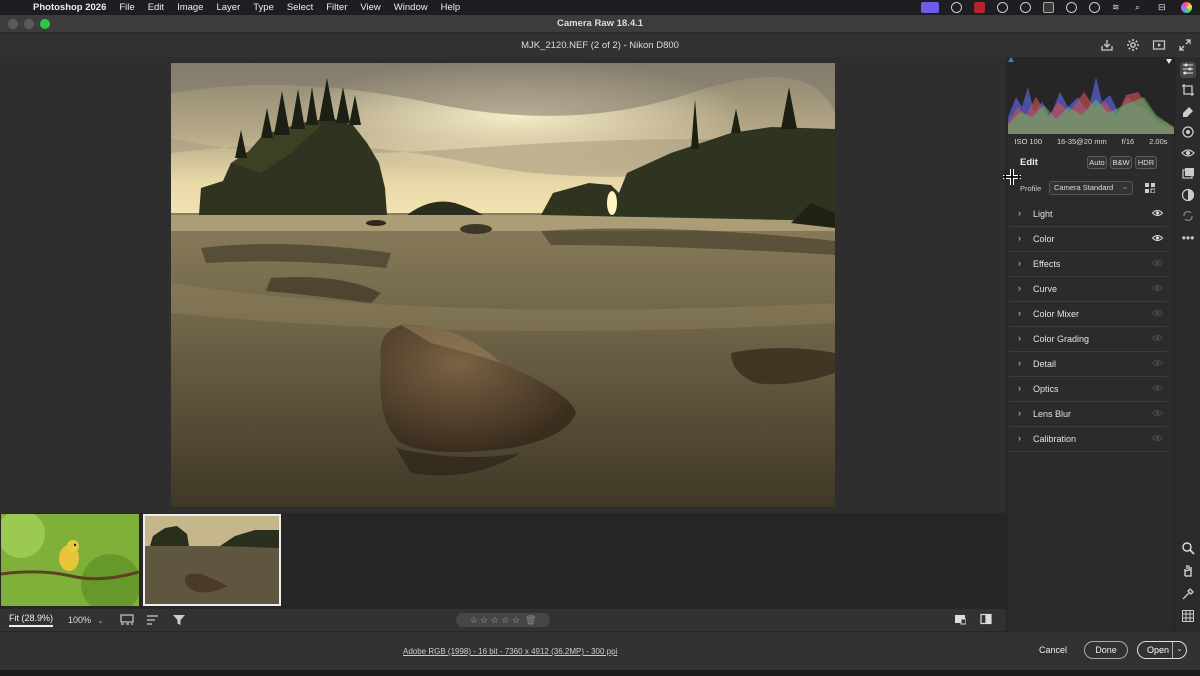 The width and height of the screenshot is (1200, 676). I want to click on zoom-dropdown-chevron-icon: ⌄, so click(100, 620).